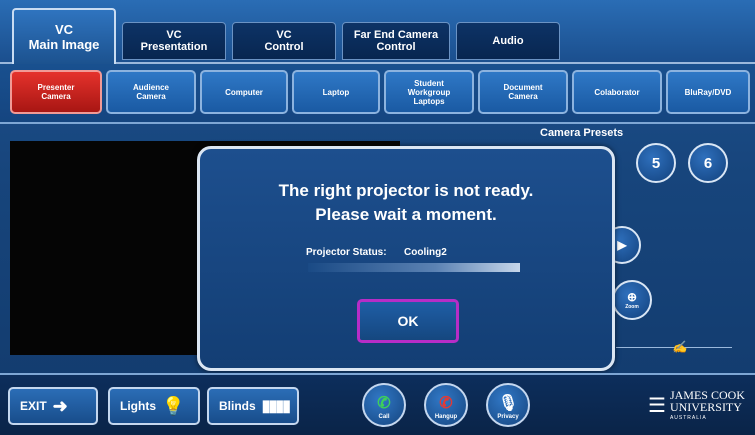  What do you see at coordinates (138, 406) in the screenshot?
I see `lights-label: Lights` at bounding box center [138, 406].